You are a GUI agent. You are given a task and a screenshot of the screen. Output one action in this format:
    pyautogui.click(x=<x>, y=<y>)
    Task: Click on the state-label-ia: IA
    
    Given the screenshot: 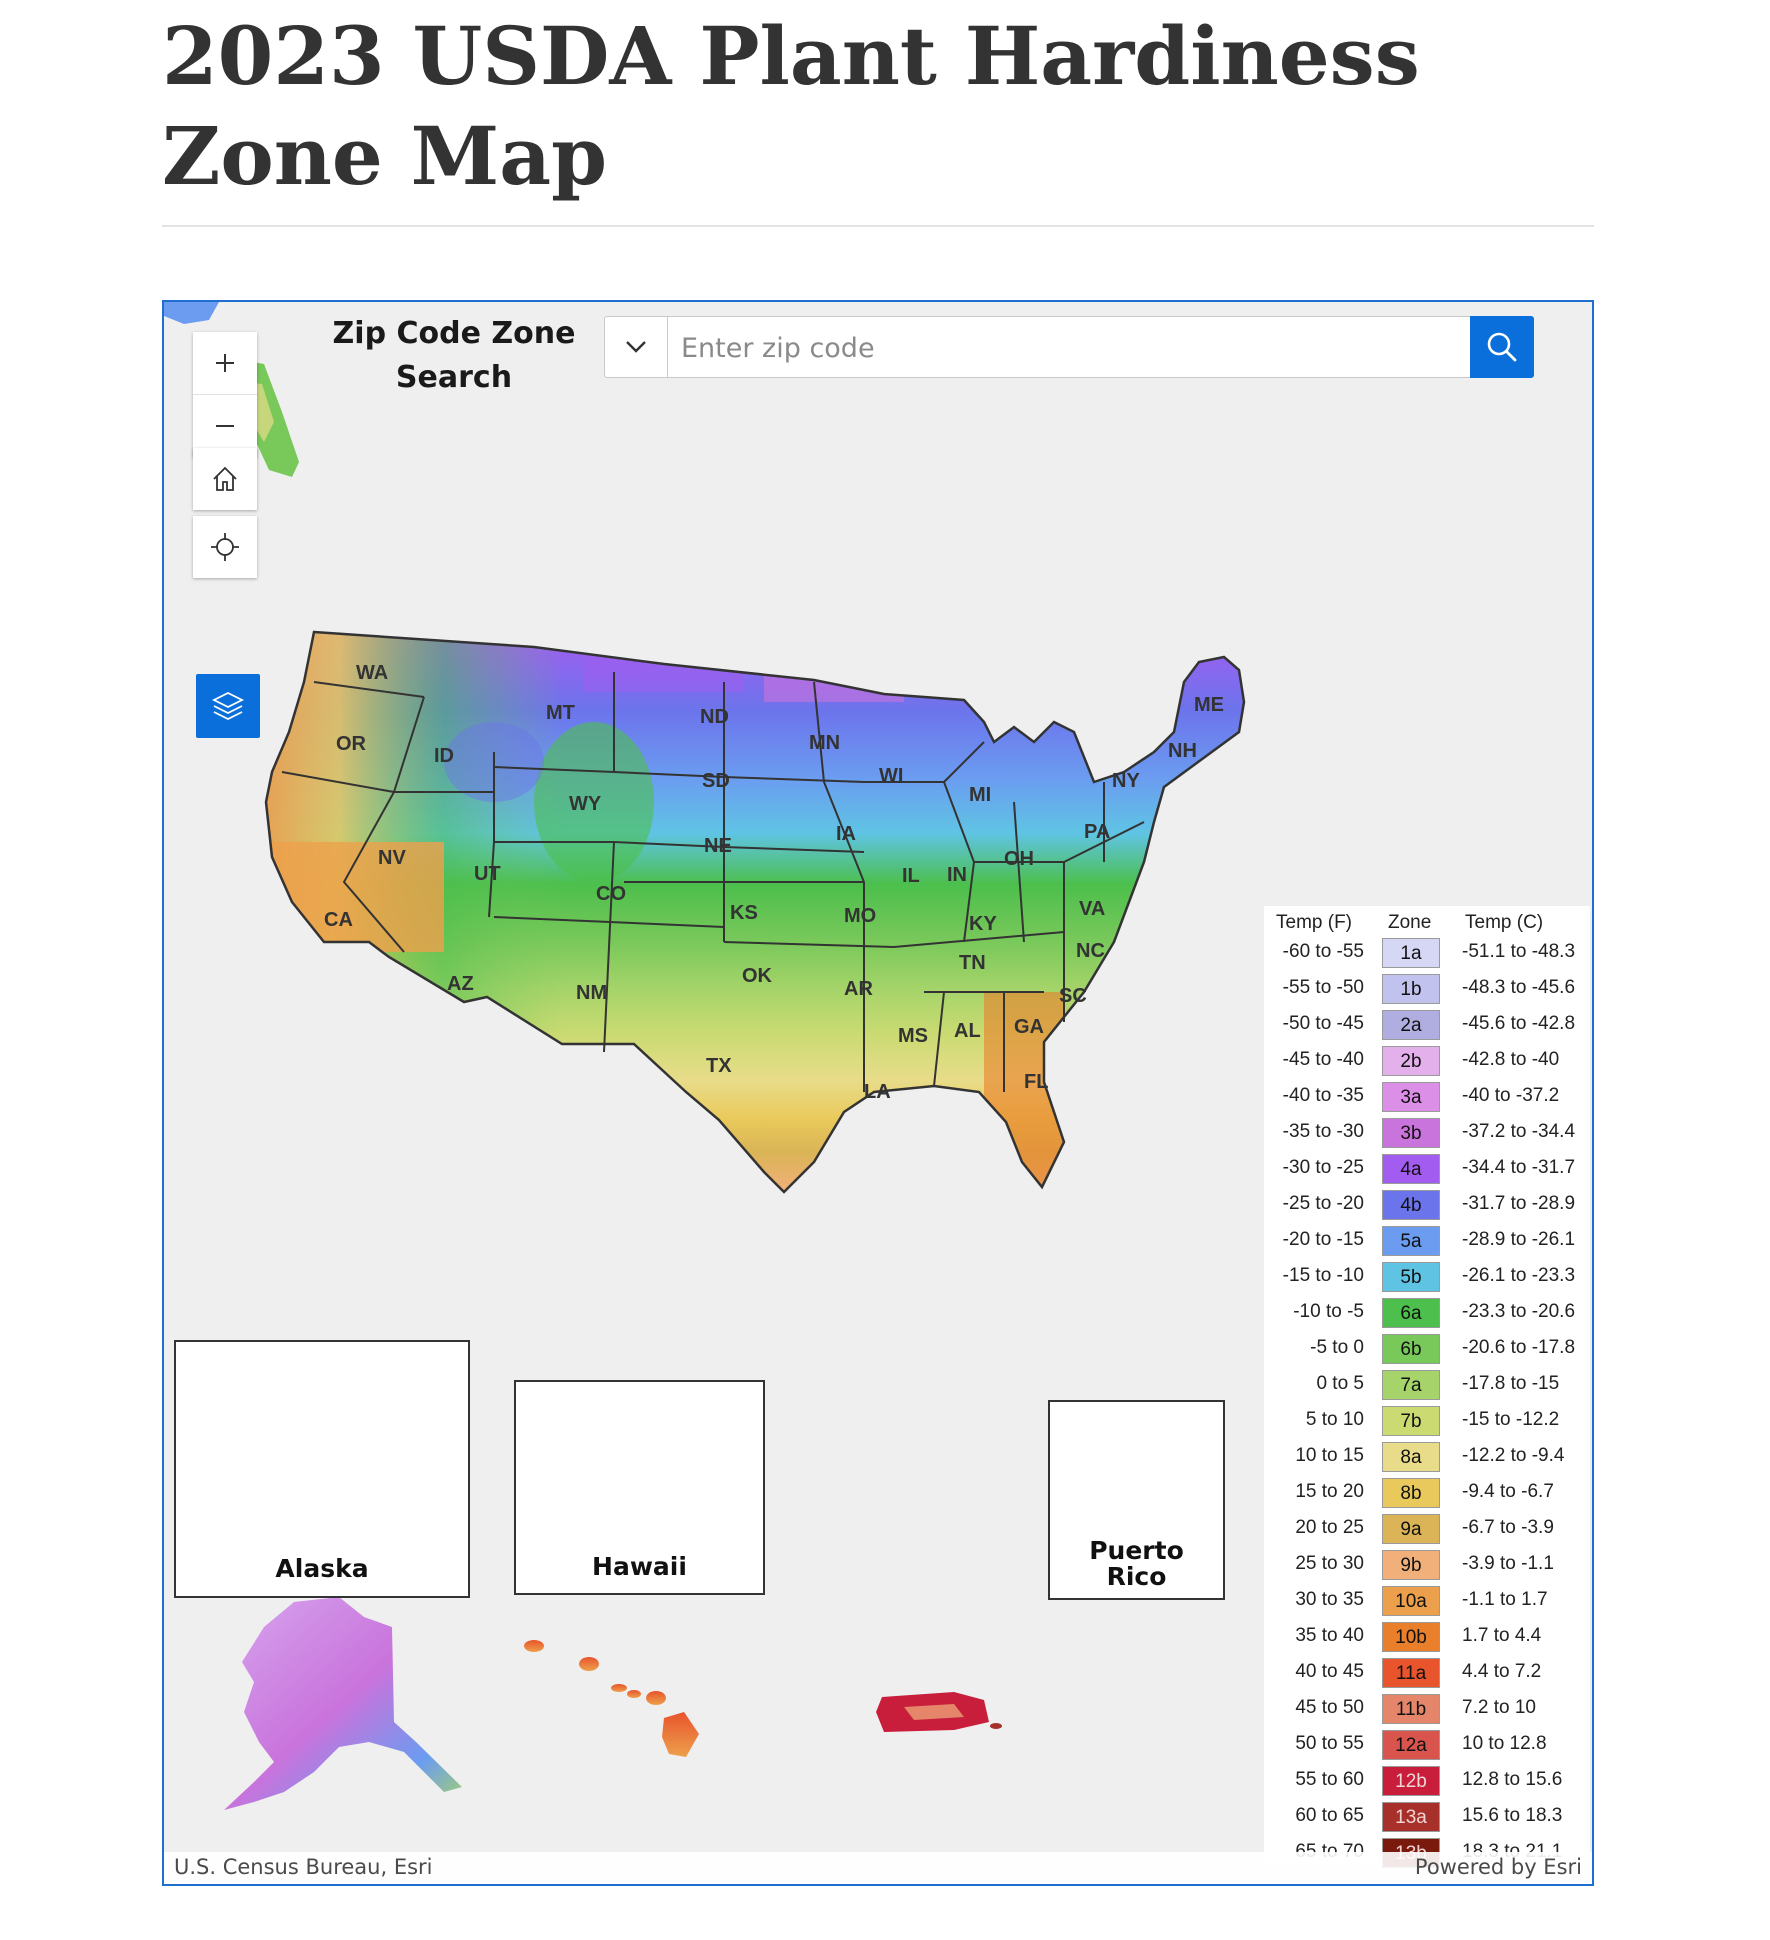 What is the action you would take?
    pyautogui.click(x=846, y=834)
    